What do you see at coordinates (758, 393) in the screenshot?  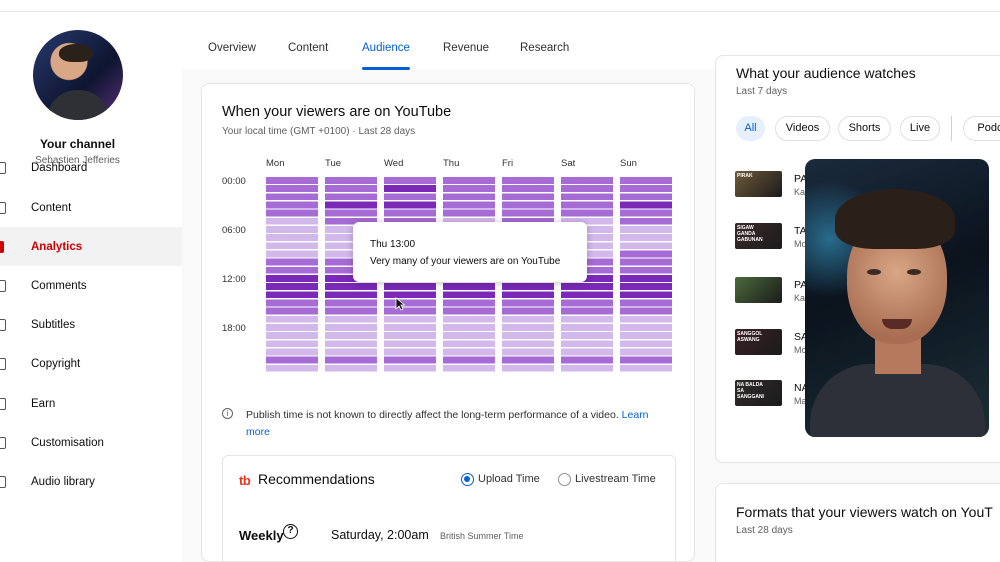 I see `video-thumbnail: NA BALDA SA SANGGANI` at bounding box center [758, 393].